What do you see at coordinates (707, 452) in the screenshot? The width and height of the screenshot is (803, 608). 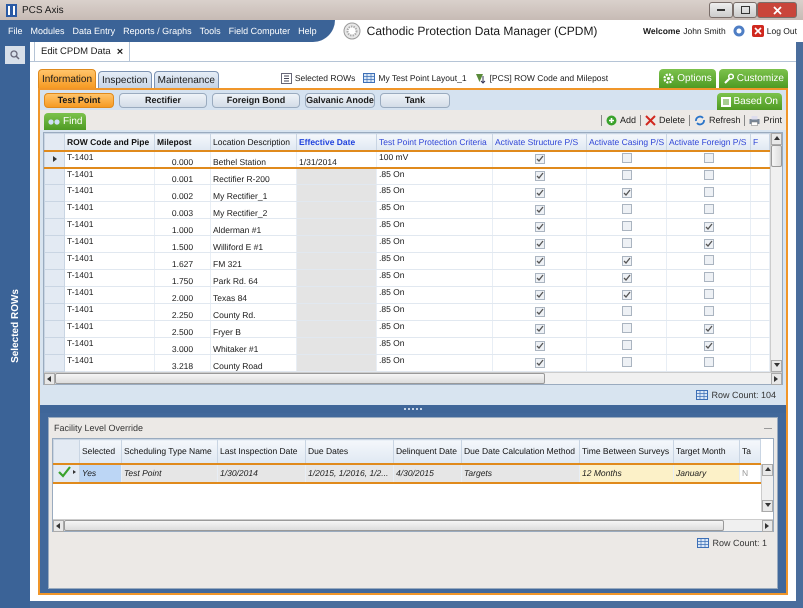 I see `column-header: Target Month` at bounding box center [707, 452].